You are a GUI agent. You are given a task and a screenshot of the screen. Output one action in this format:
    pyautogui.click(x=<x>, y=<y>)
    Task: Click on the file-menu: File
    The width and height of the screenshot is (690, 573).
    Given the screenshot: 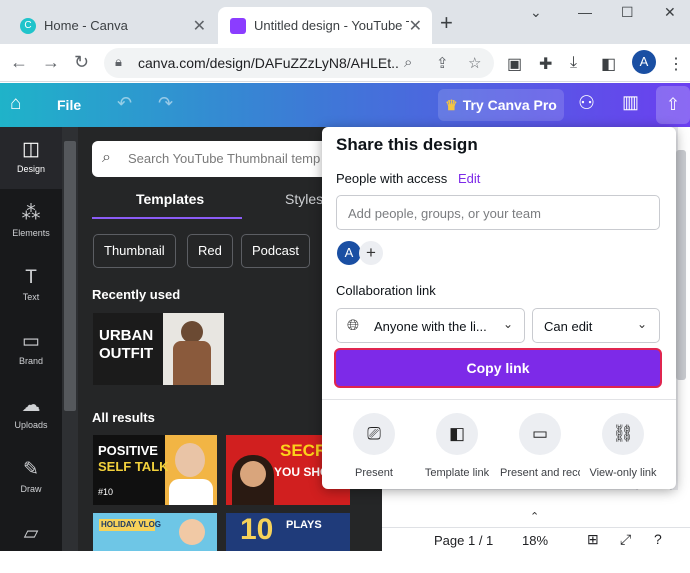 What is the action you would take?
    pyautogui.click(x=69, y=105)
    